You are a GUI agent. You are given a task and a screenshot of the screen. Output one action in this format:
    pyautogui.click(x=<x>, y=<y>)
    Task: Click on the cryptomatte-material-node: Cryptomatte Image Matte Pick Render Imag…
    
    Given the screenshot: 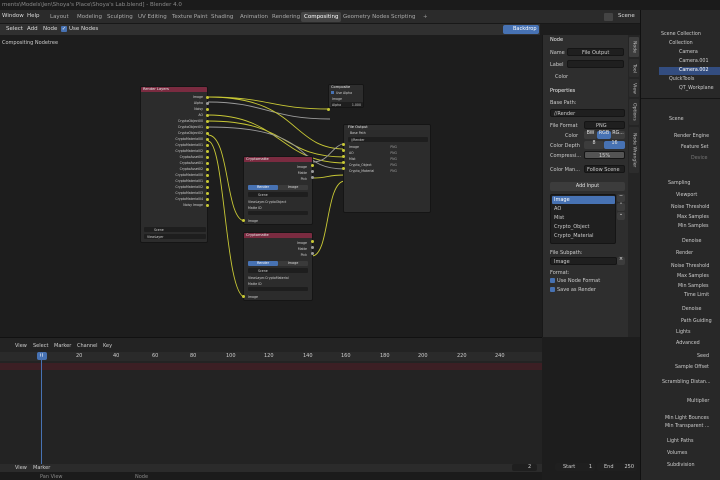 What is the action you would take?
    pyautogui.click(x=278, y=266)
    